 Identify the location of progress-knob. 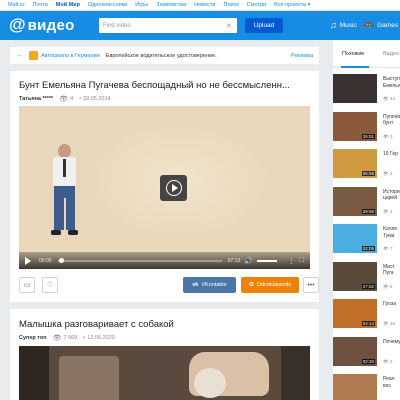
(62, 260).